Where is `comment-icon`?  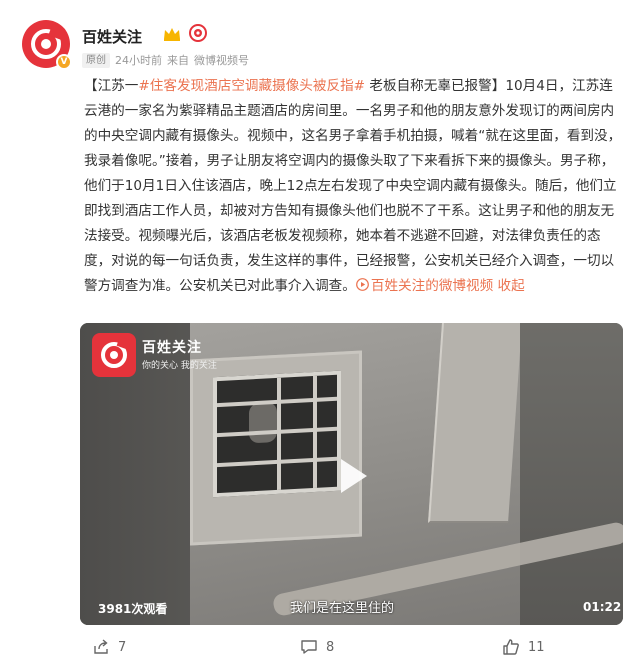
comment-icon is located at coordinates (309, 647).